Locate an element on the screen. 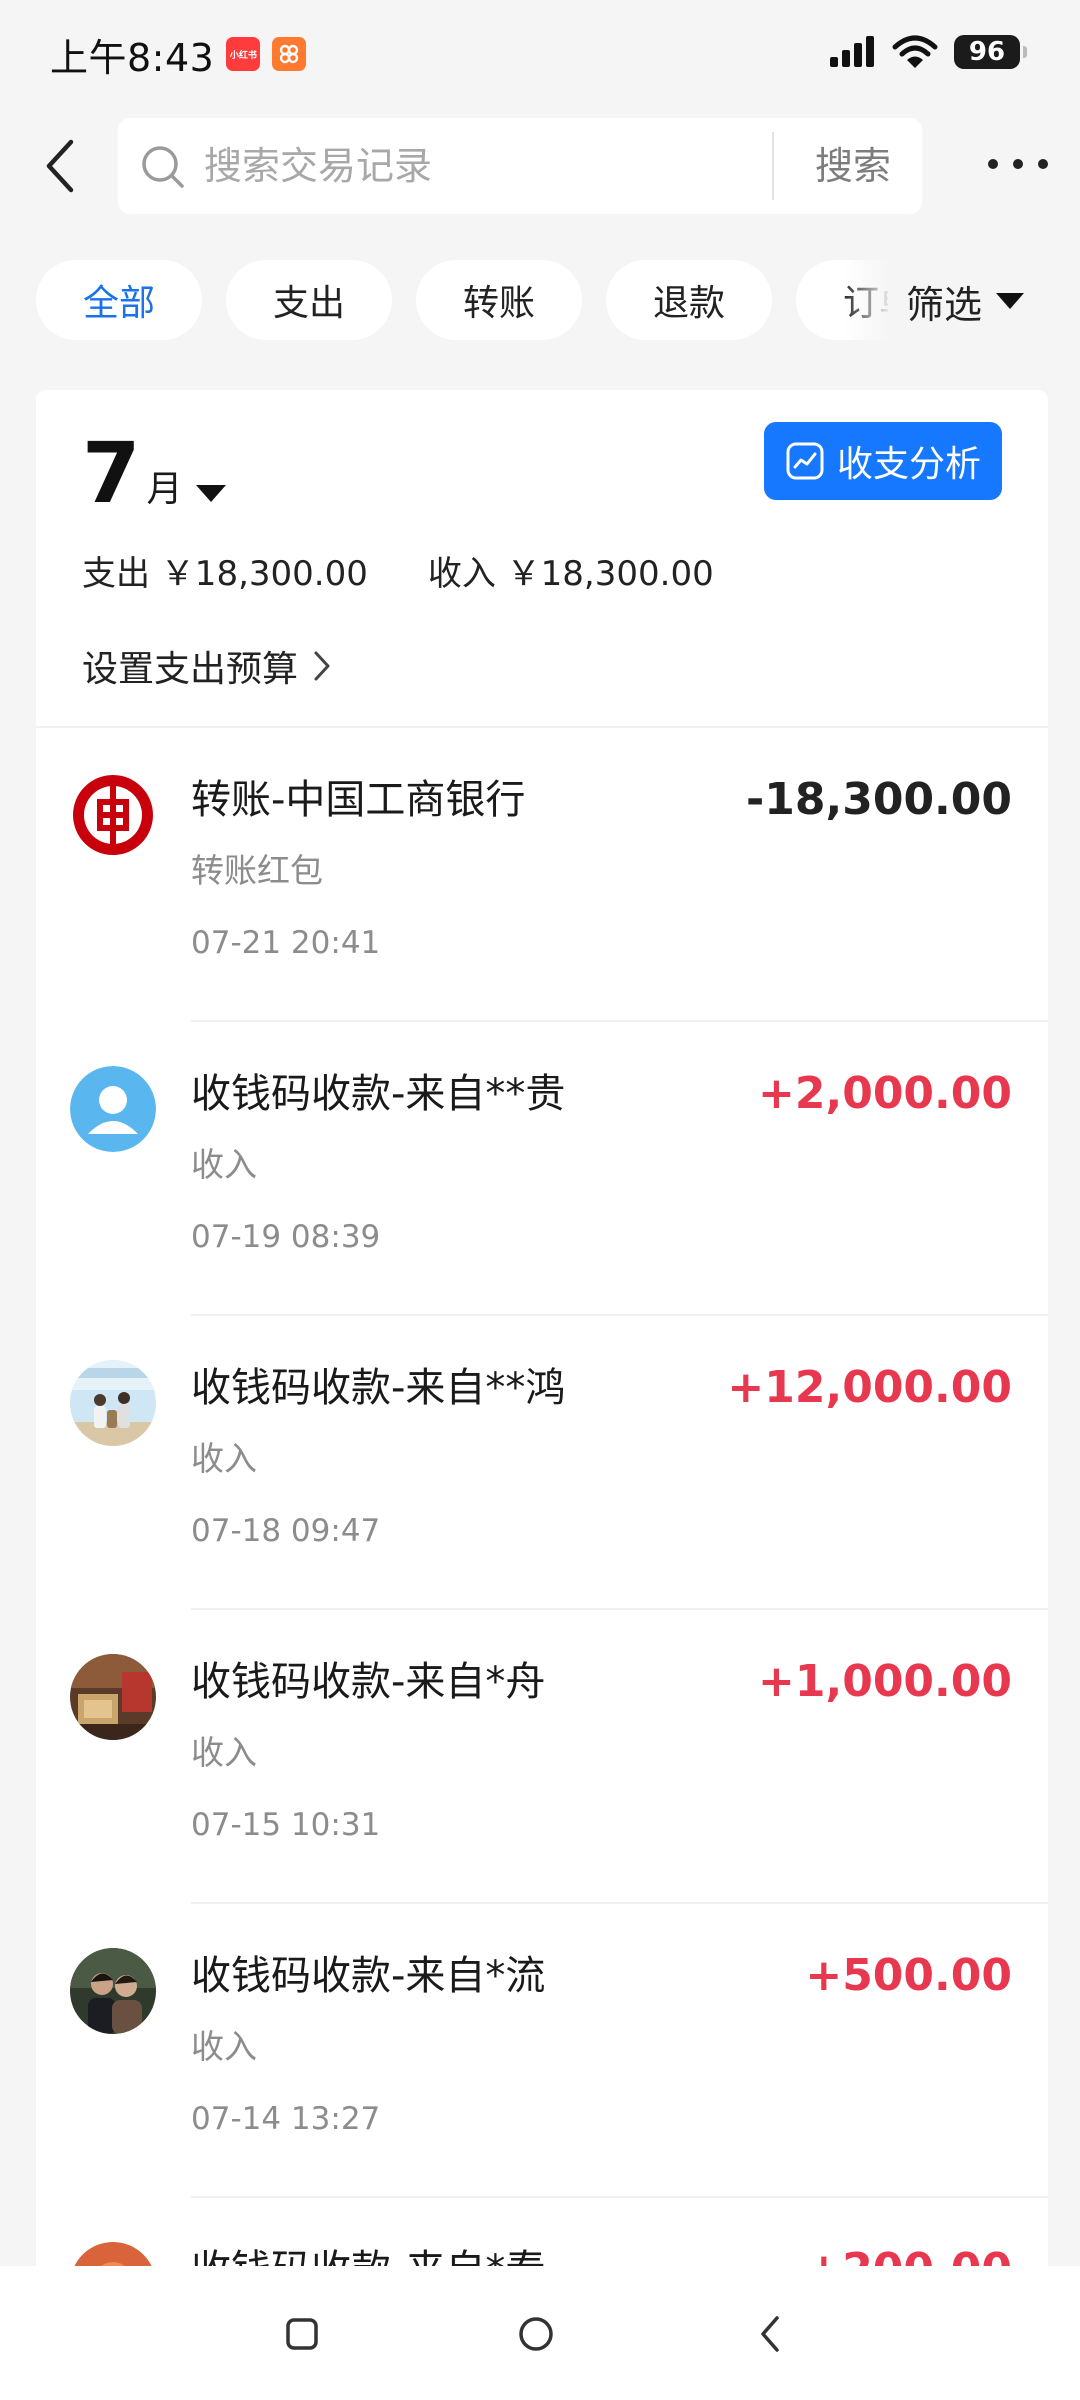 The width and height of the screenshot is (1080, 2400). transaction-title: 收钱码收款-来自**贵 is located at coordinates (378, 1094).